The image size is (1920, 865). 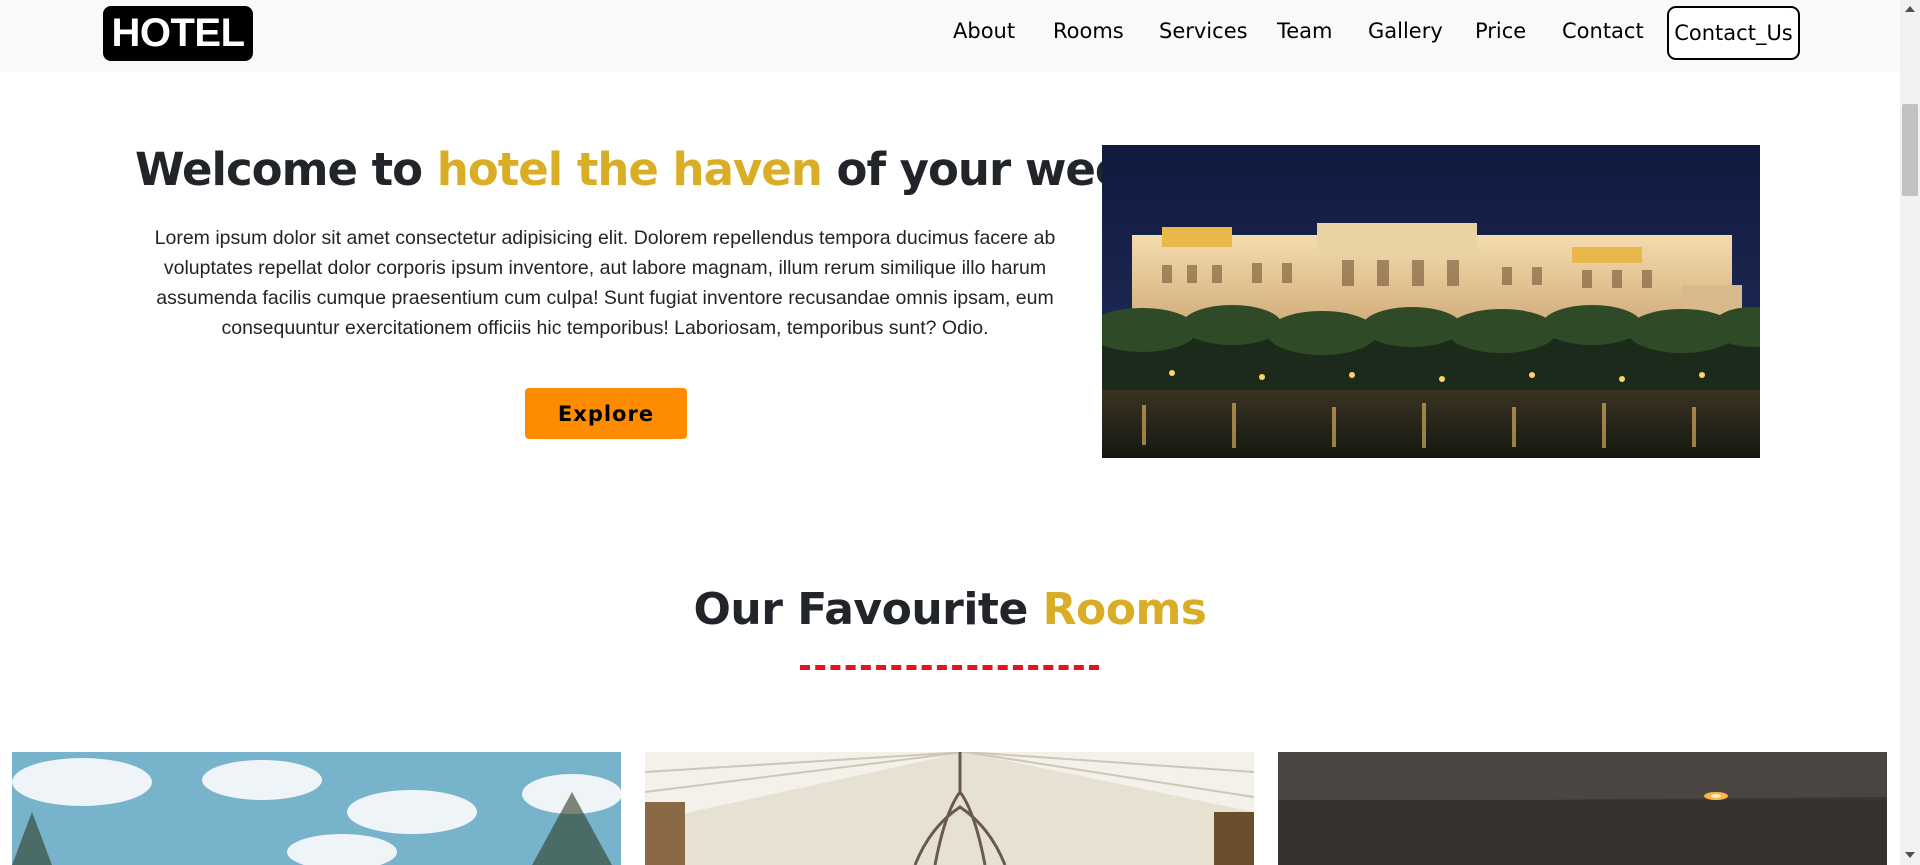 I want to click on nav-link-team: Team, so click(x=1305, y=31).